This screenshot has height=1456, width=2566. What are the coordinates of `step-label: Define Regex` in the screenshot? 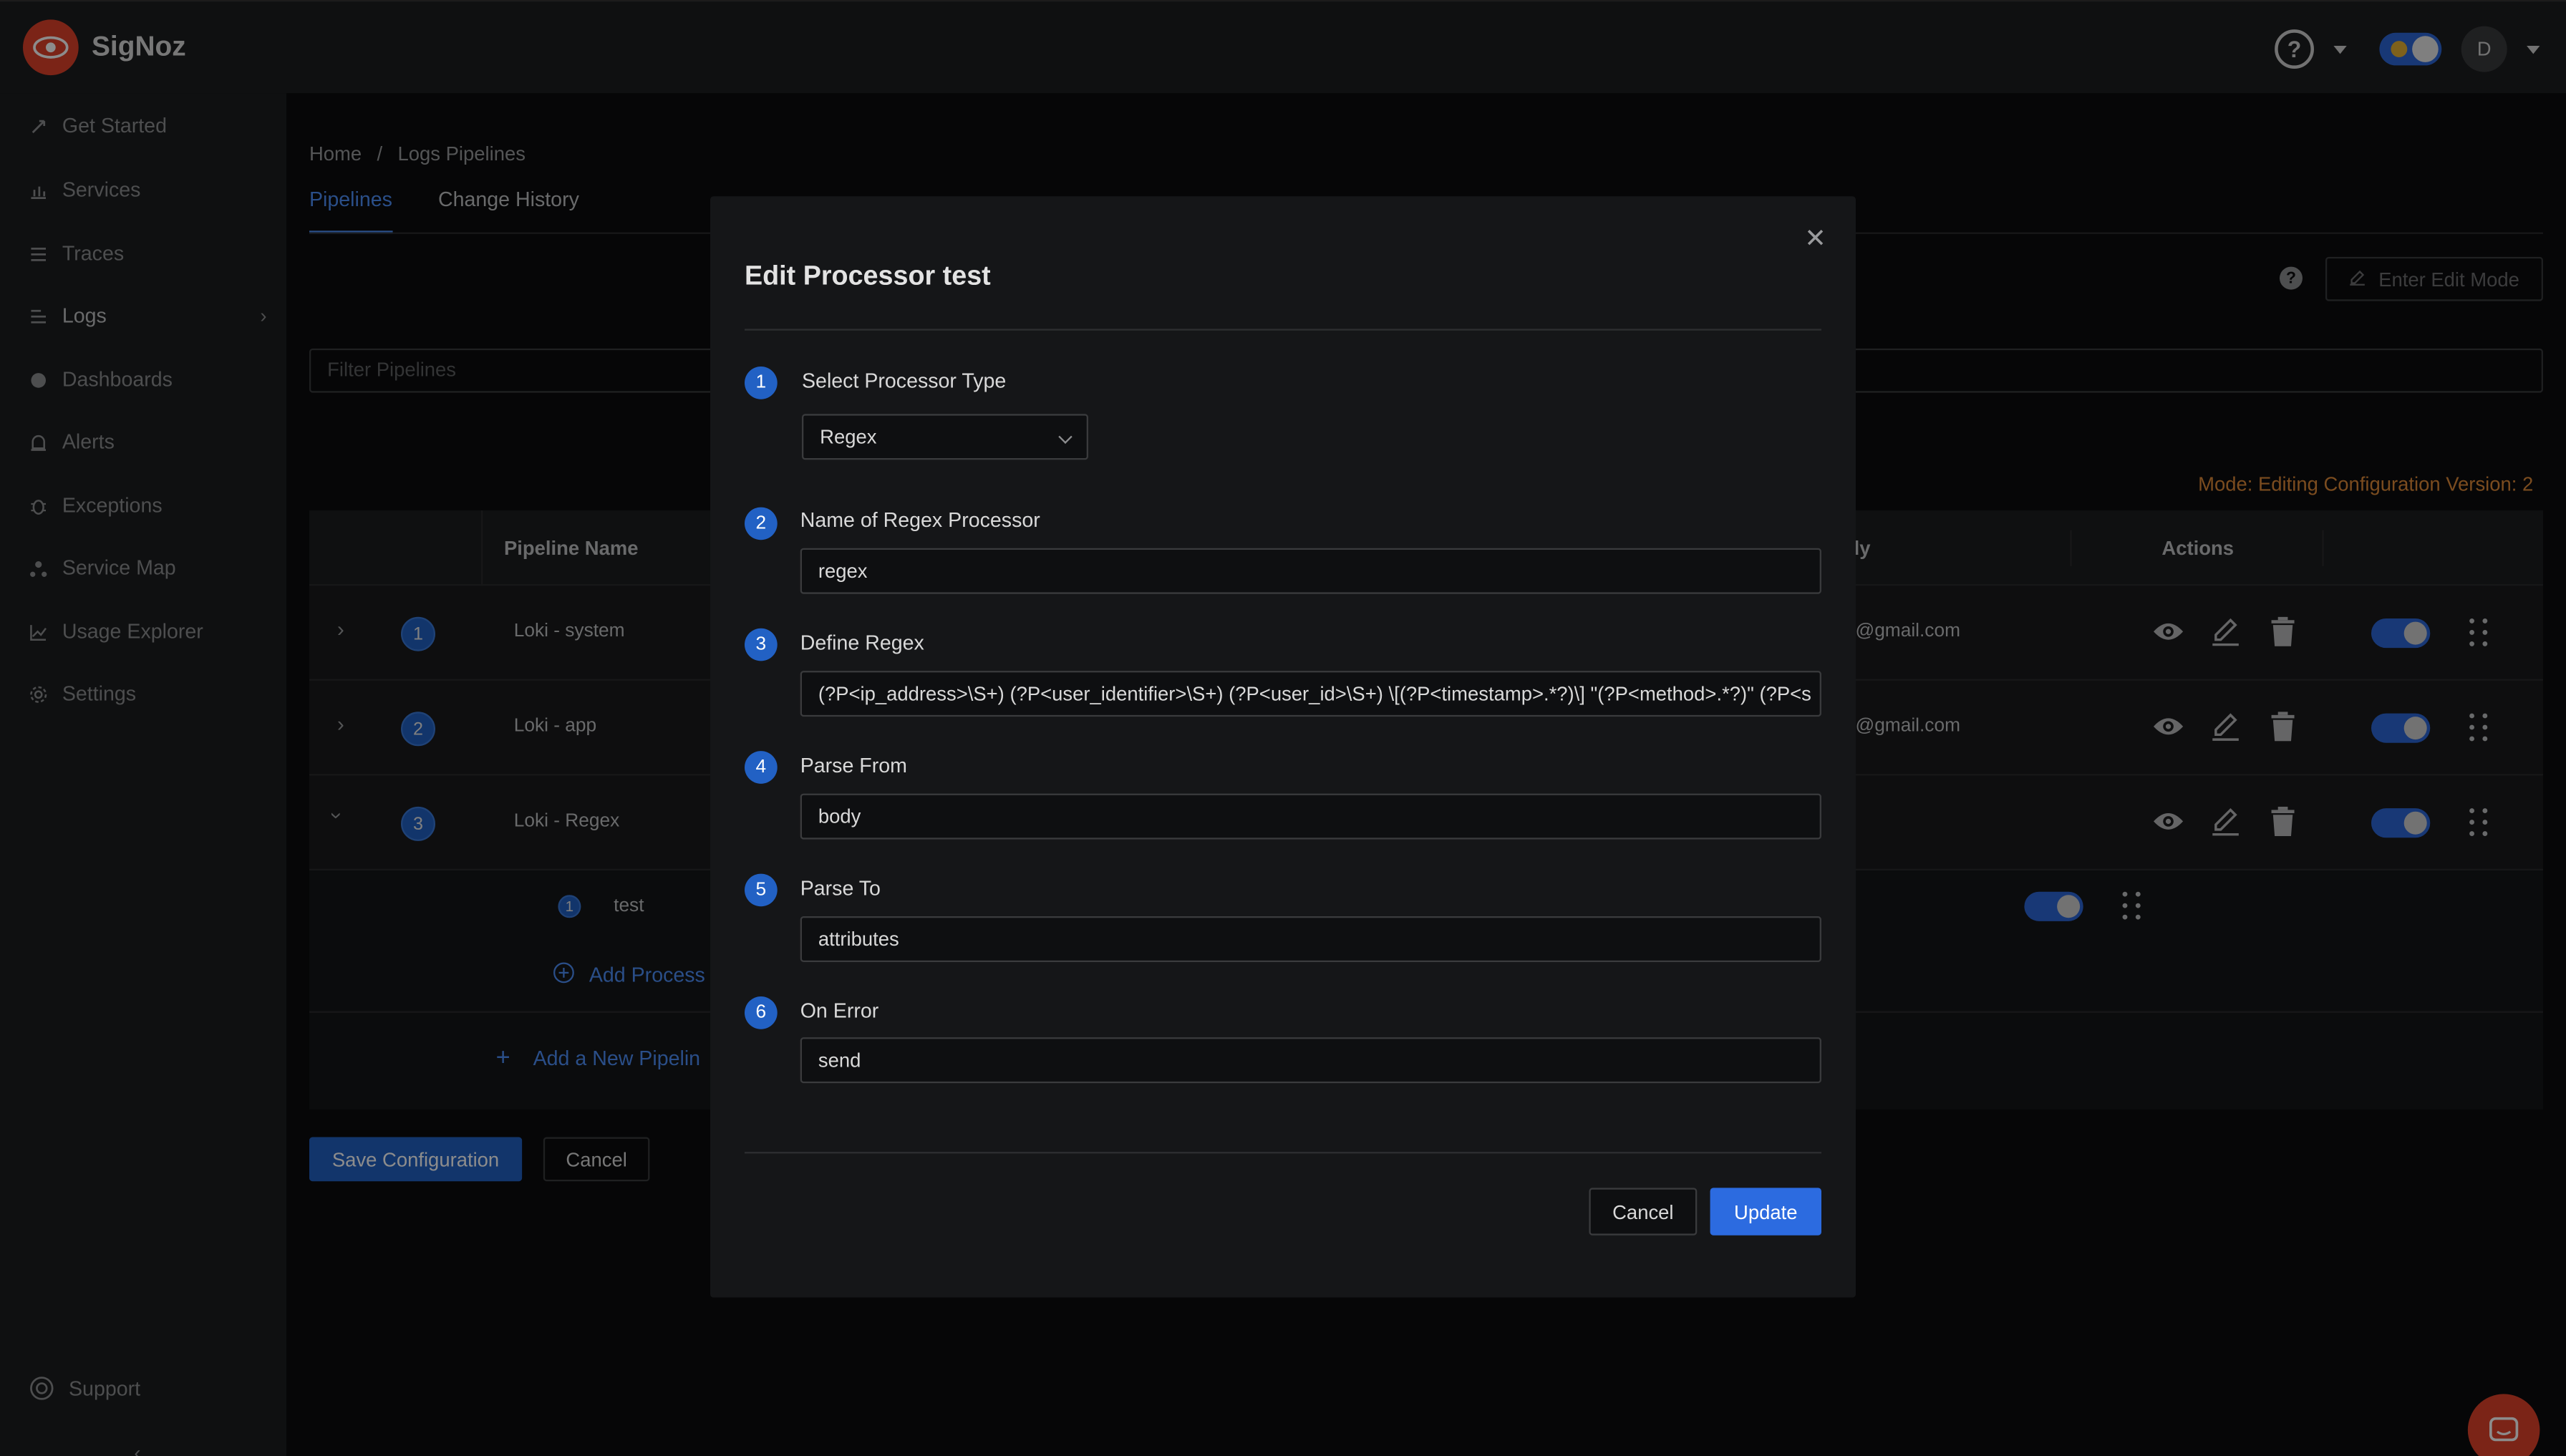 It's located at (862, 643).